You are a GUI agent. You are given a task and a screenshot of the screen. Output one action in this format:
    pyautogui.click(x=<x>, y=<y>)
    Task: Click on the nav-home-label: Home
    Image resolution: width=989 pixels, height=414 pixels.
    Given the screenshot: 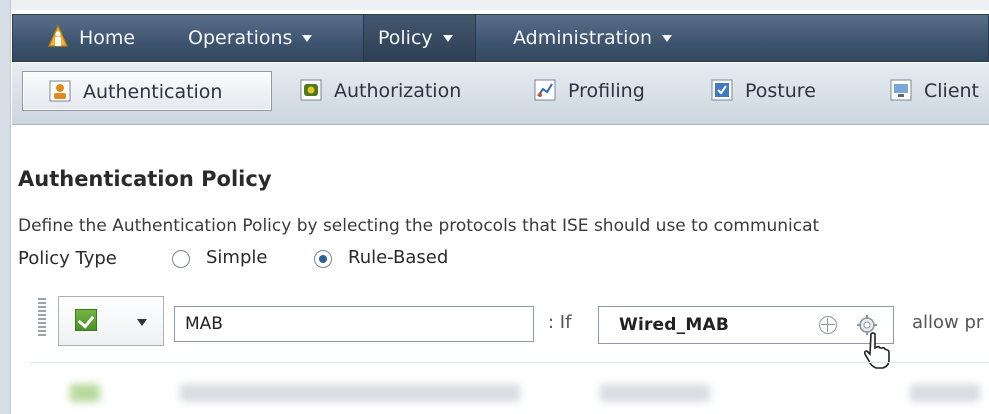 What is the action you would take?
    pyautogui.click(x=107, y=38)
    